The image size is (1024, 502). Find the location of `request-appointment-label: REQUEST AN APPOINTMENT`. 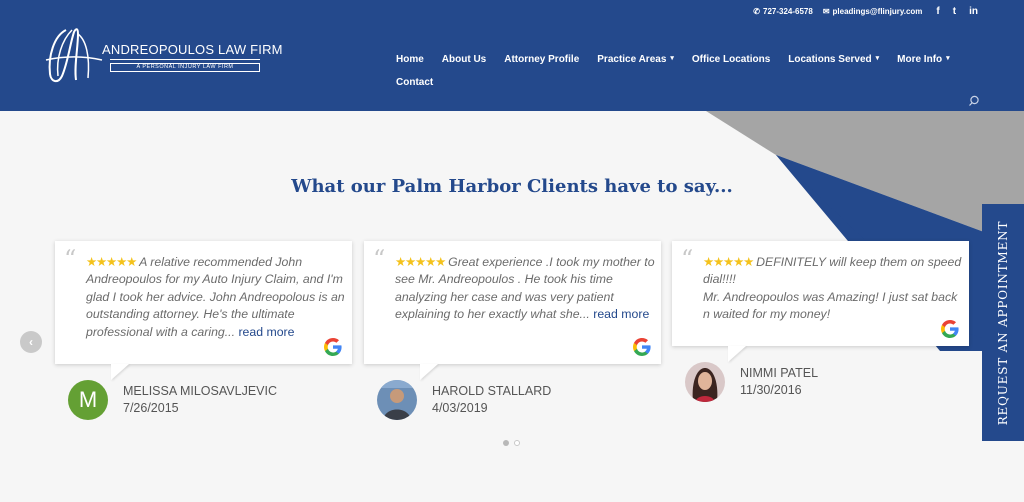

request-appointment-label: REQUEST AN APPOINTMENT is located at coordinates (1003, 322).